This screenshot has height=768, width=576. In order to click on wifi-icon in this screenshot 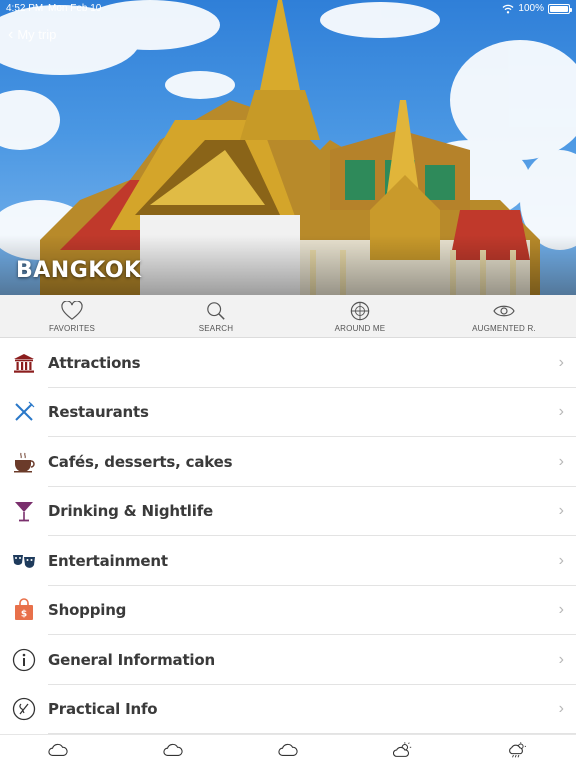, I will do `click(508, 8)`.